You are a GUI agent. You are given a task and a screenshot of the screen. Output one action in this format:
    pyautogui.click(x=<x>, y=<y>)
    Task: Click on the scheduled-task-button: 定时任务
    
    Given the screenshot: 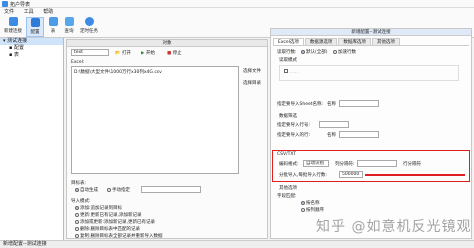 What is the action you would take?
    pyautogui.click(x=89, y=27)
    